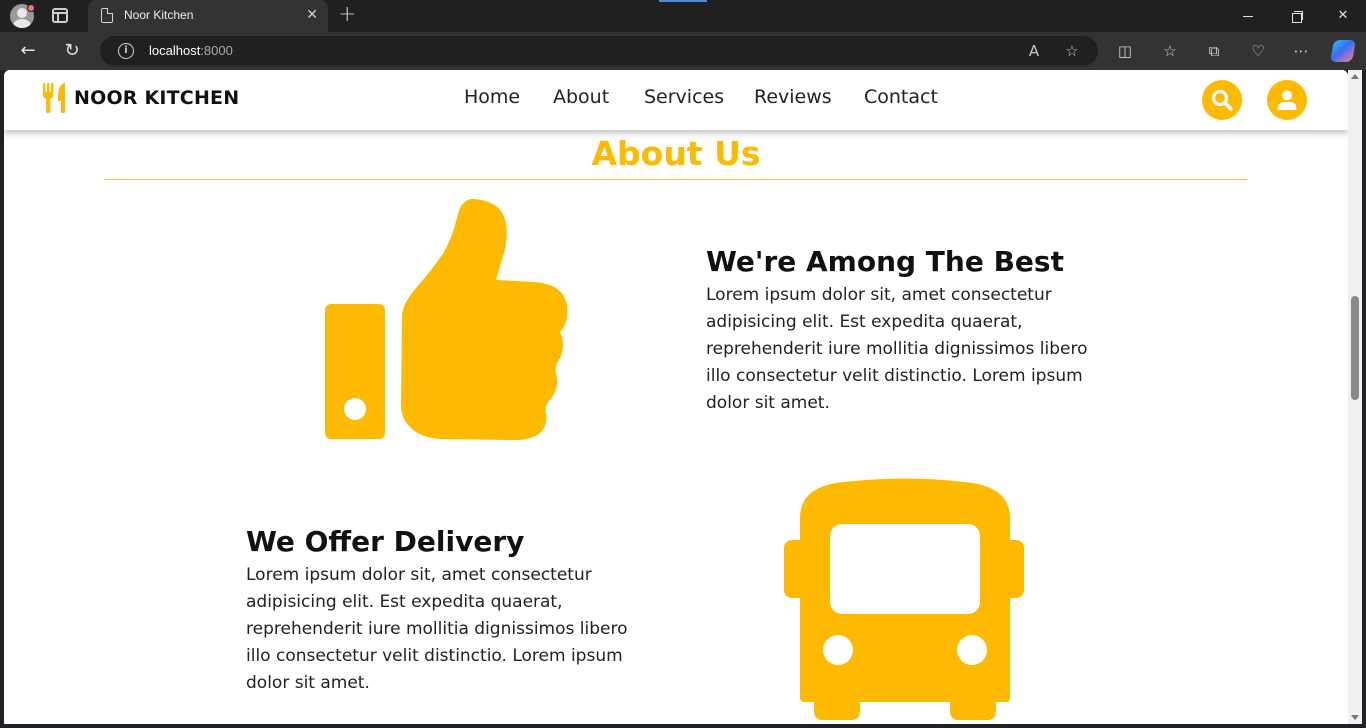 This screenshot has height=728, width=1366. Describe the element at coordinates (347, 15) in the screenshot. I see `new-tab-icon: +` at that location.